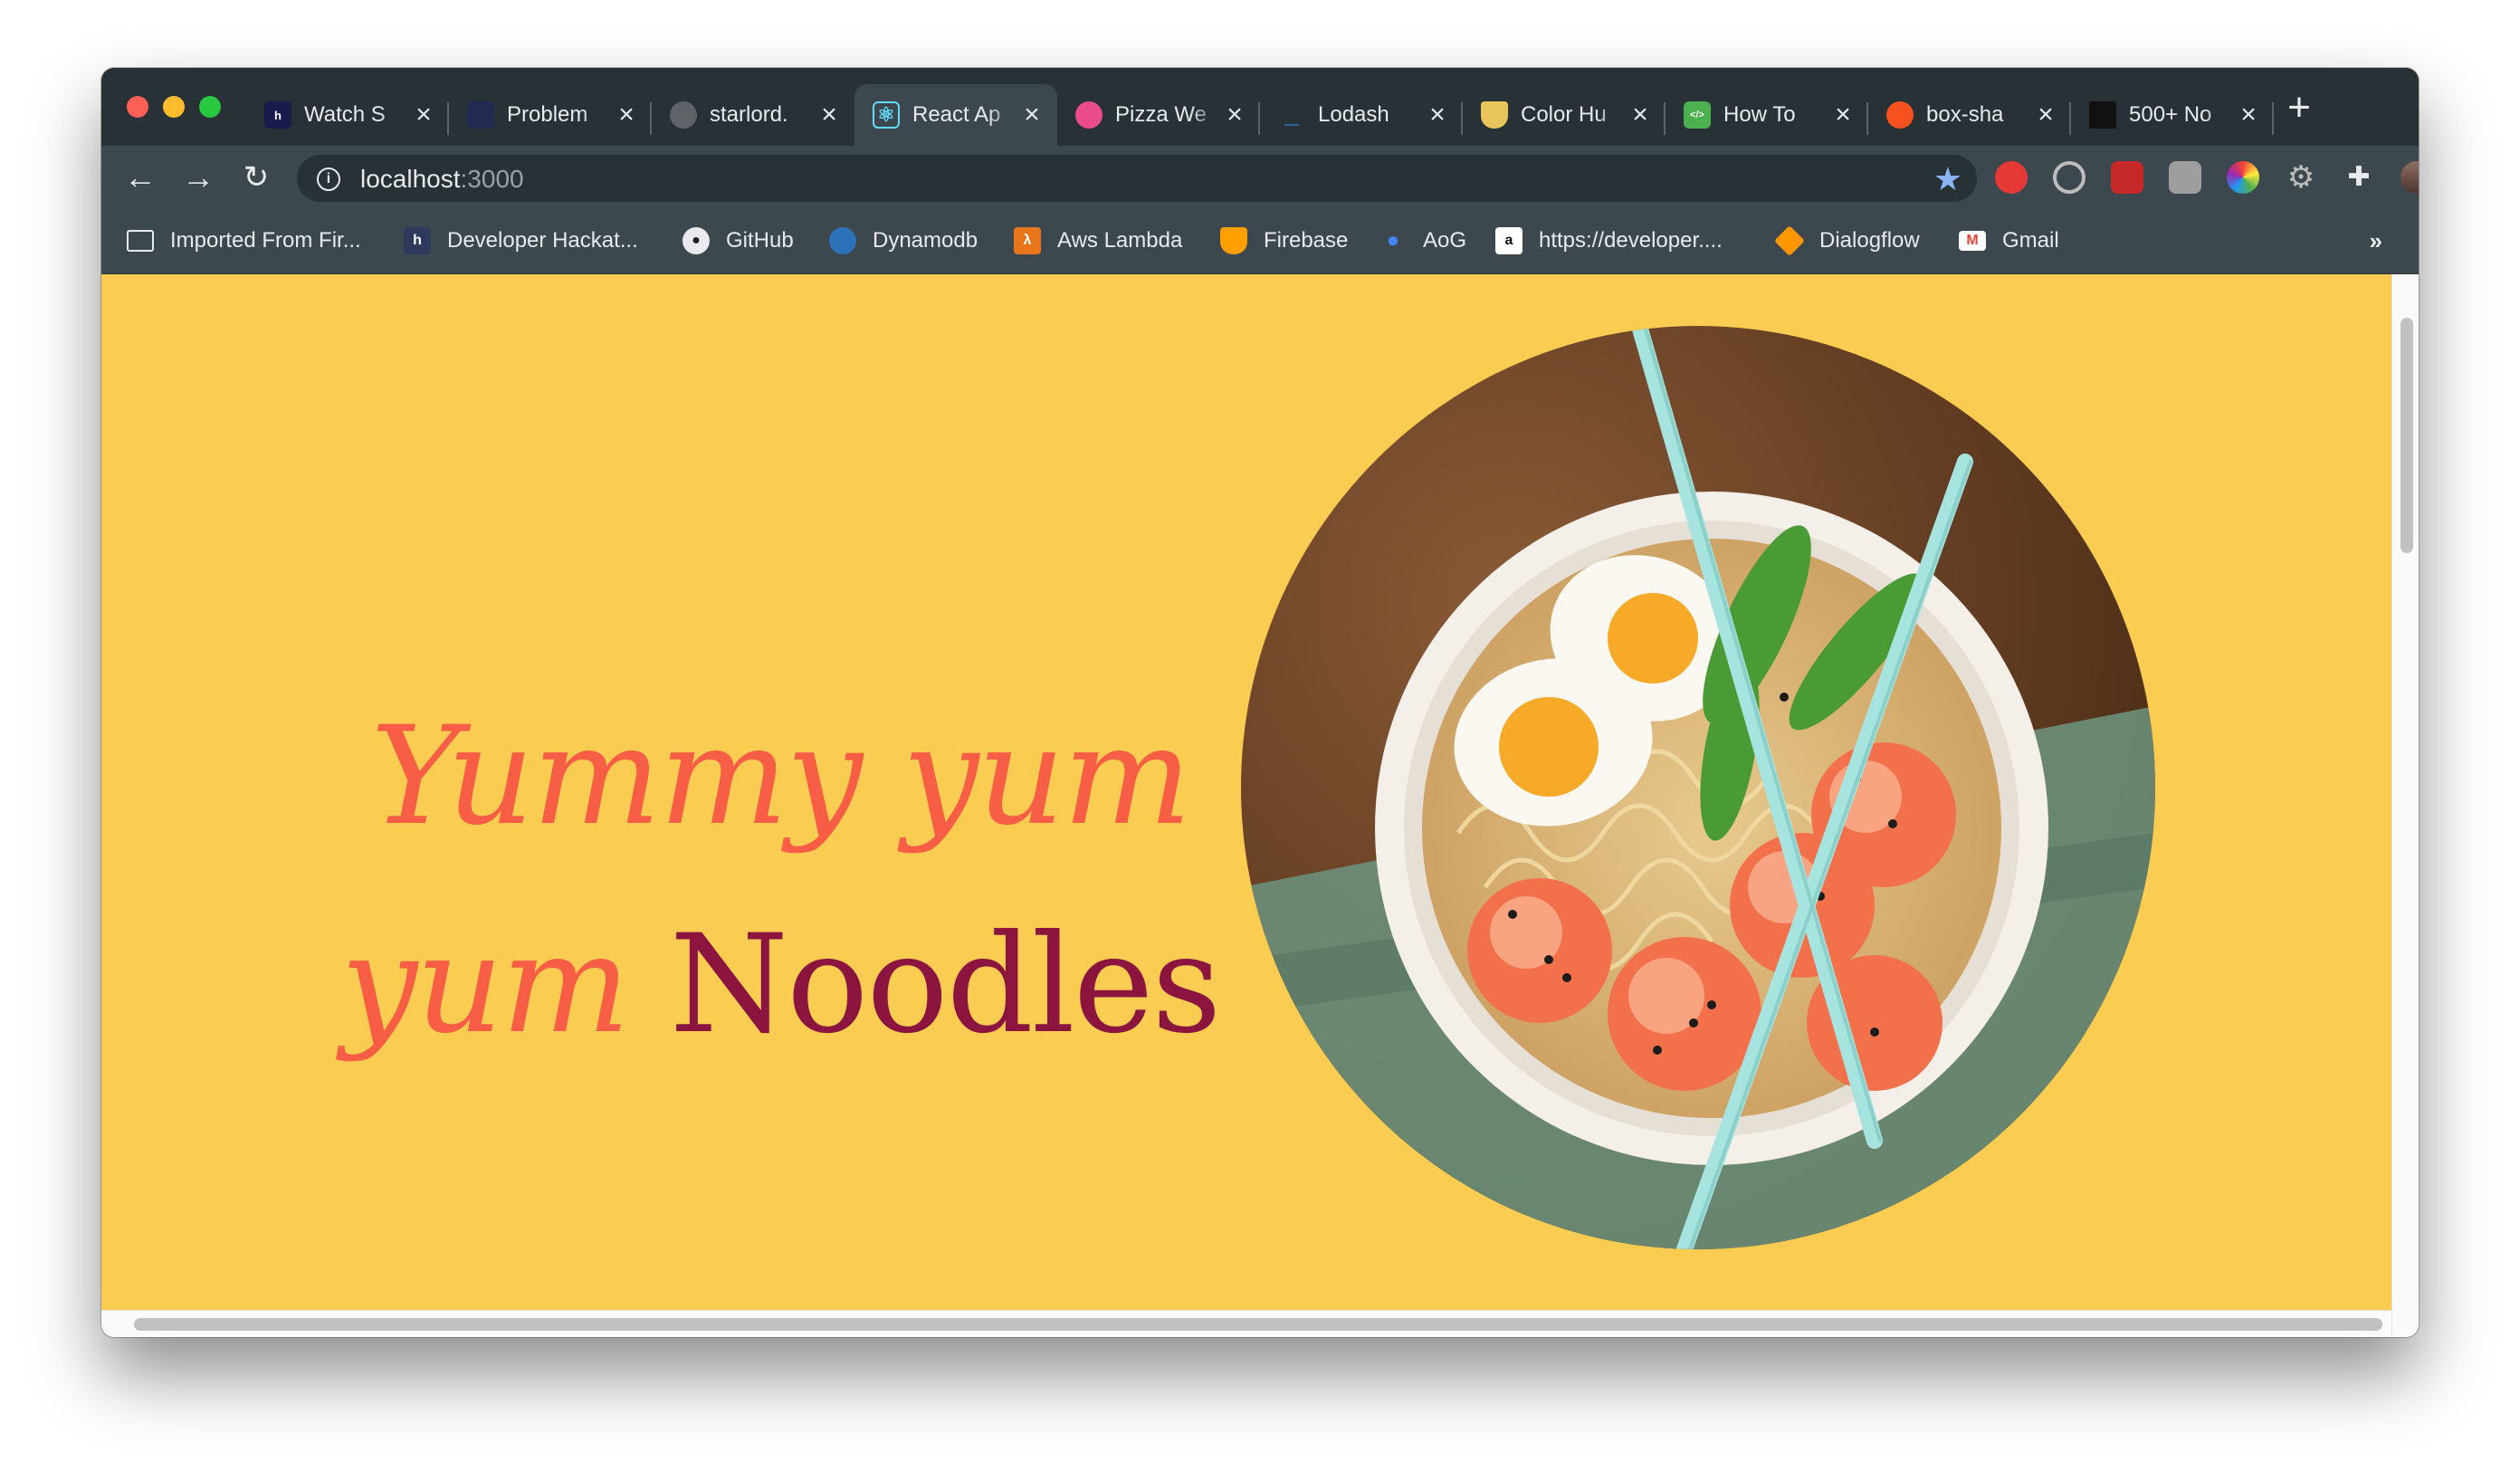 The height and width of the screenshot is (1472, 2520). I want to click on bookmark-dynamodb: Dynamodb, so click(903, 240).